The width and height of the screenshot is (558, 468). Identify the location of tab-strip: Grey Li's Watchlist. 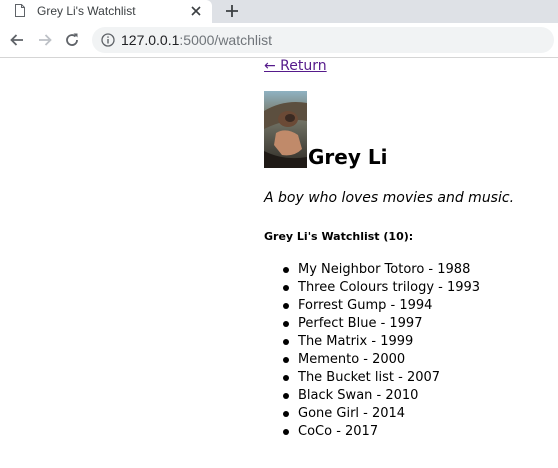
(279, 11).